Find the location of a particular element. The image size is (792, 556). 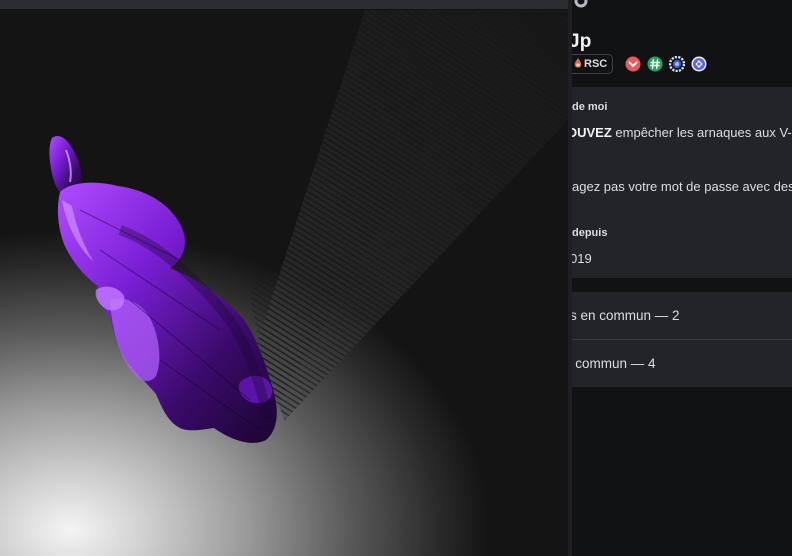

heart-chevron-badge-icon is located at coordinates (633, 64).